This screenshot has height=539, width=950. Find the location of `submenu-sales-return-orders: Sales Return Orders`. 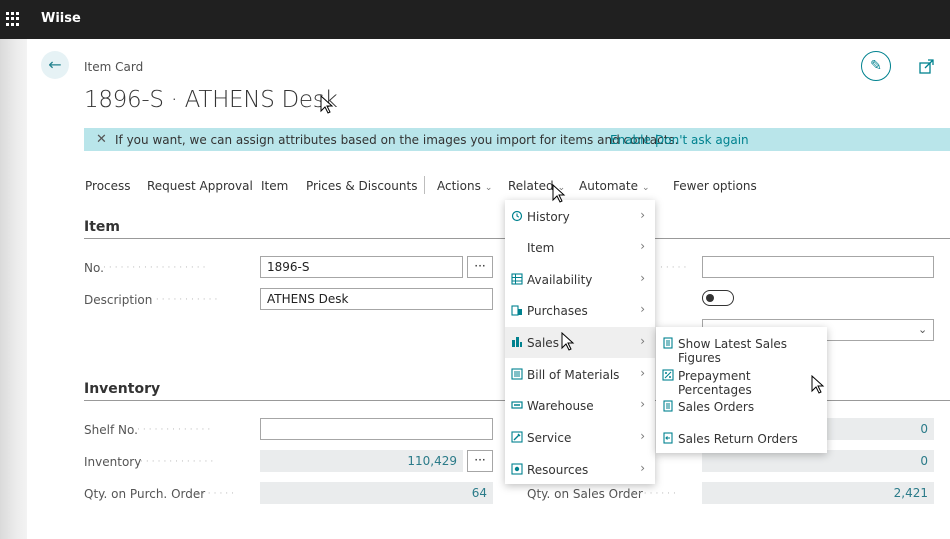

submenu-sales-return-orders: Sales Return Orders is located at coordinates (741, 438).